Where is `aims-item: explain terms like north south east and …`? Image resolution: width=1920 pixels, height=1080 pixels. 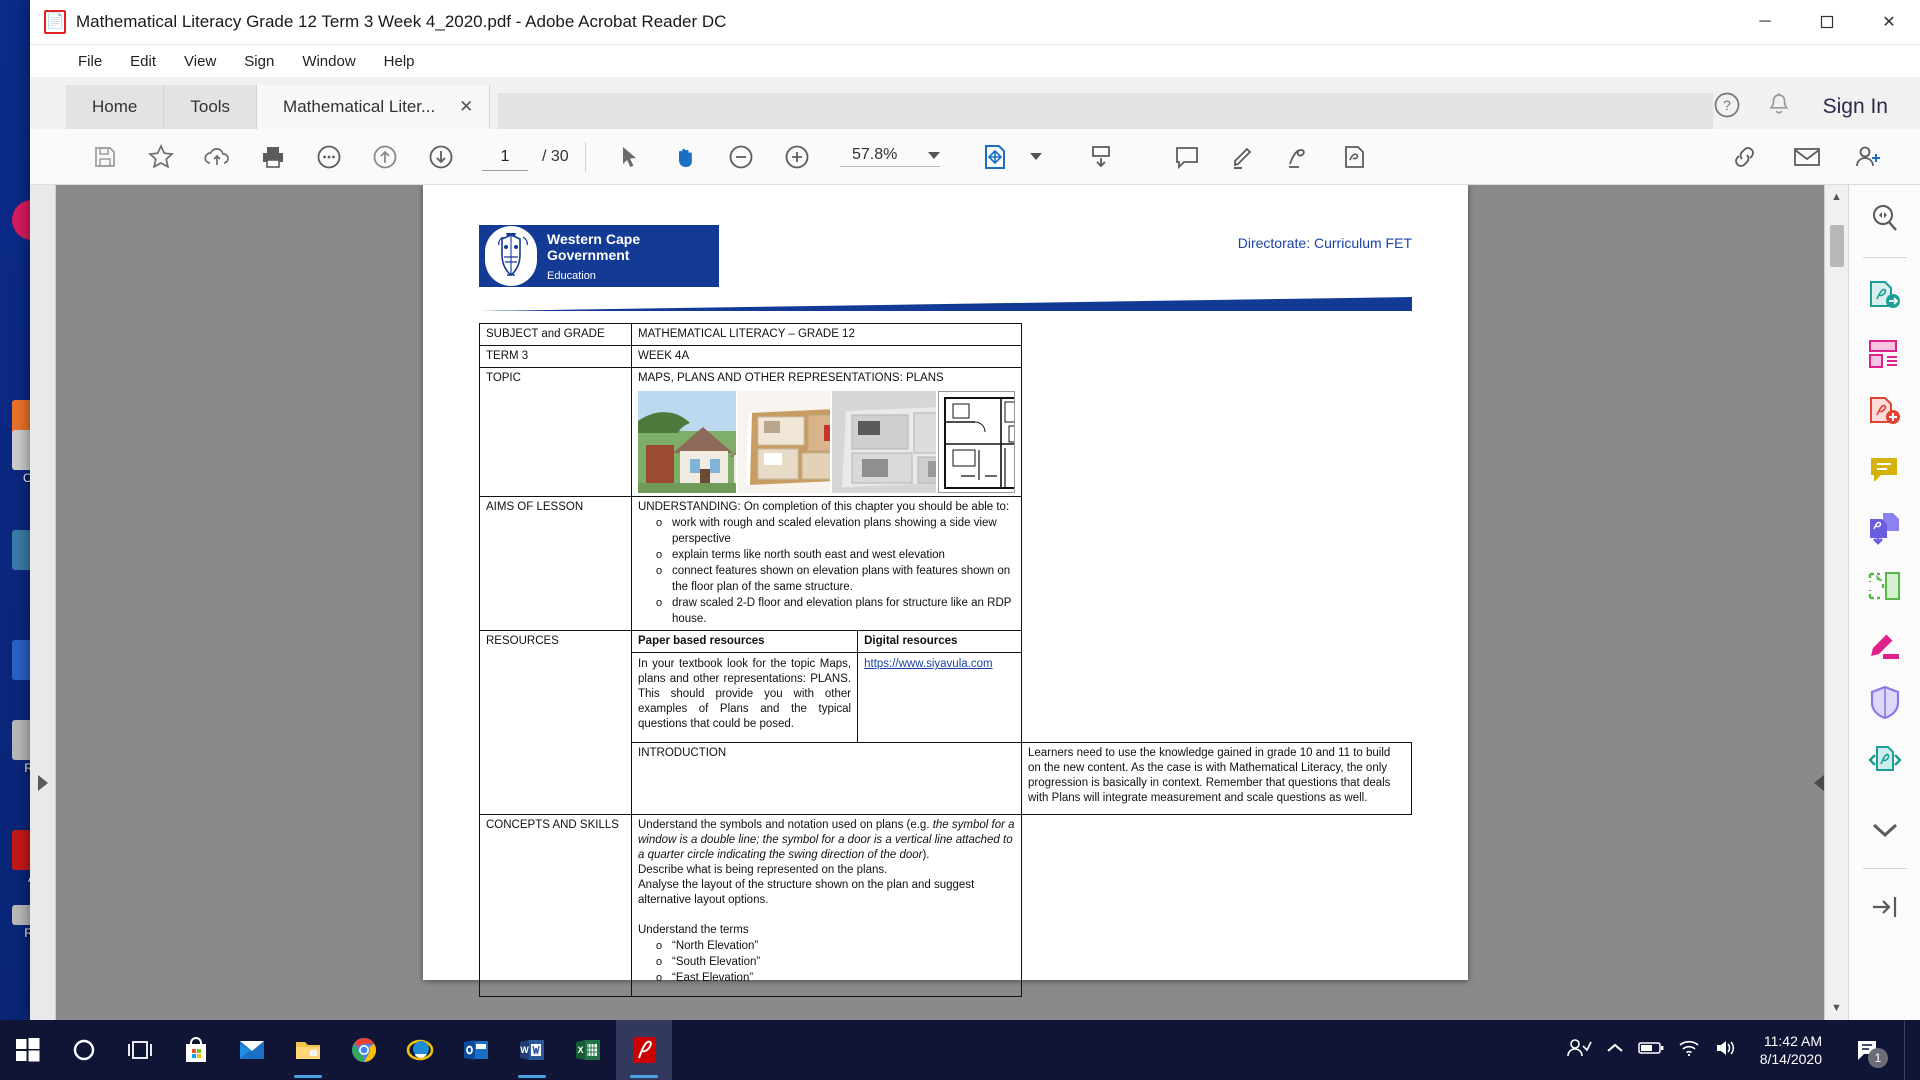 aims-item: explain terms like north south east and … is located at coordinates (826, 555).